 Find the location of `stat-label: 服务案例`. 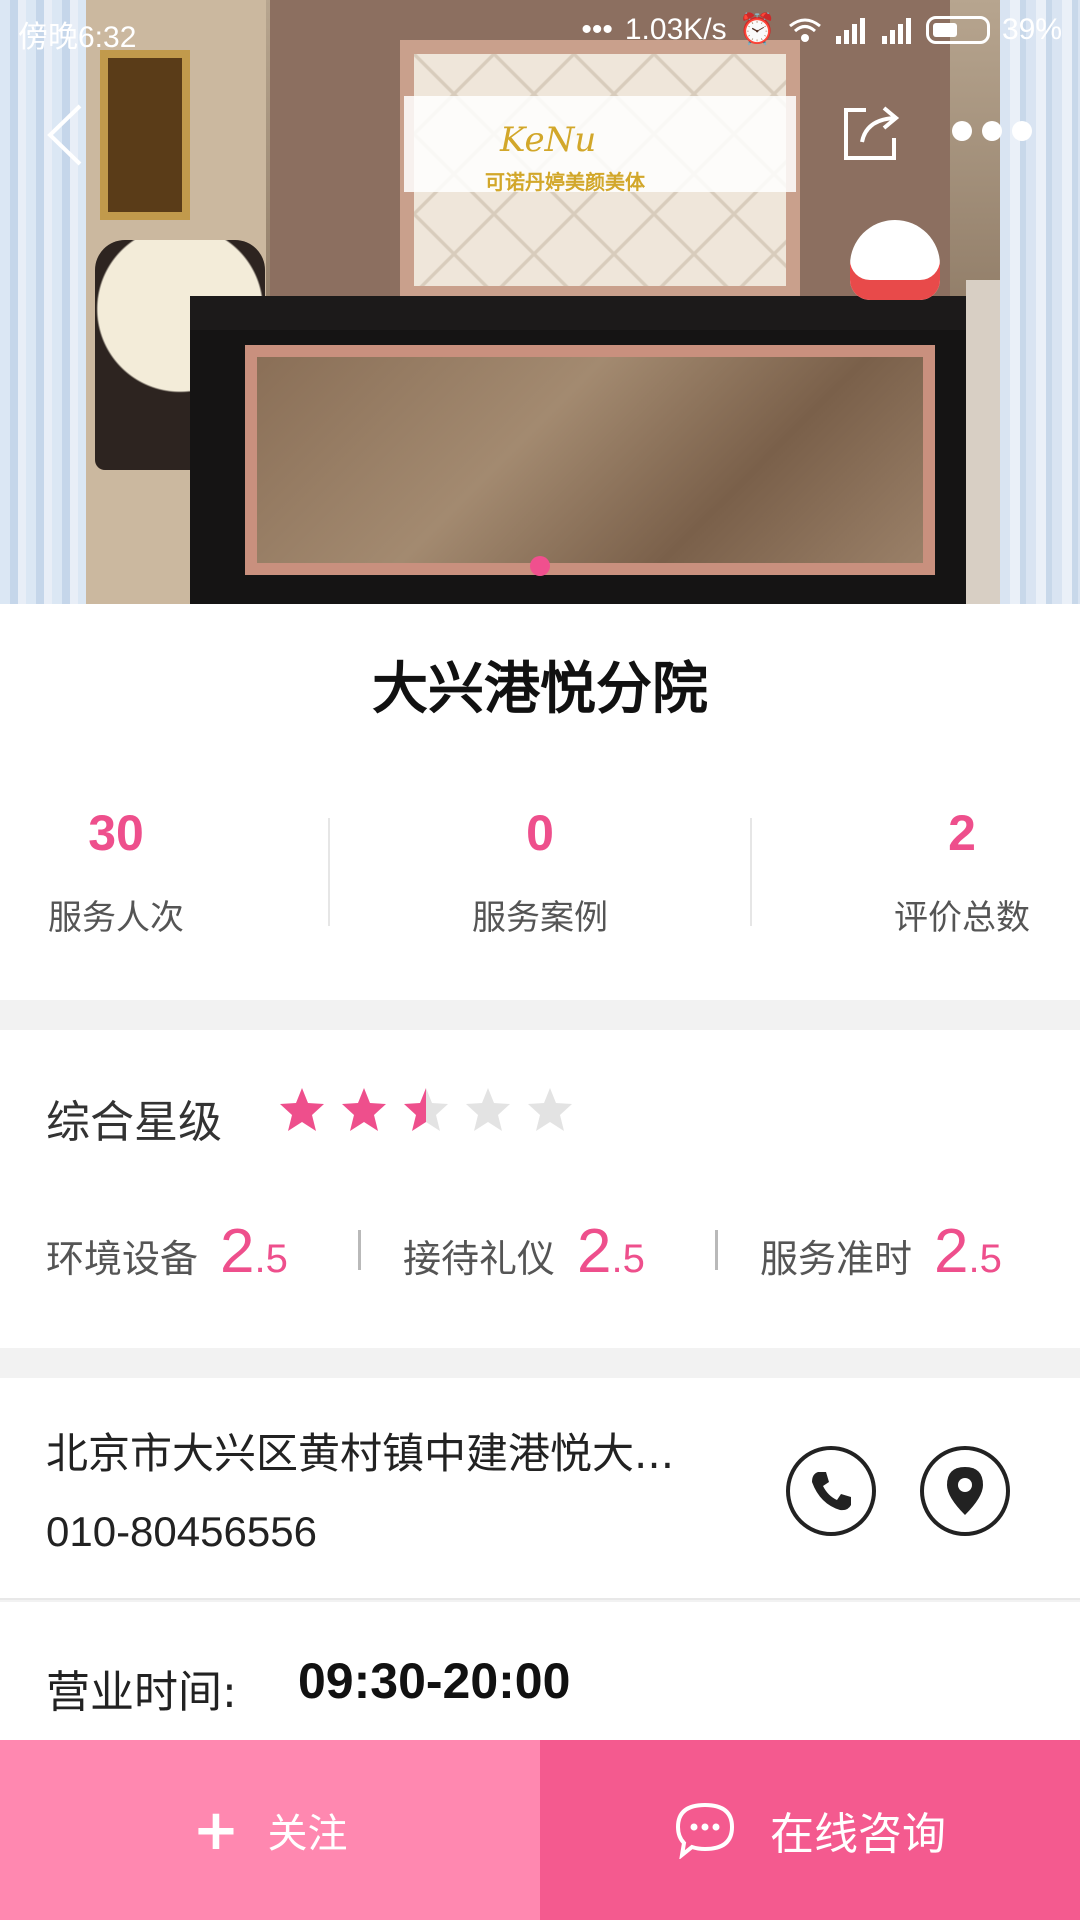

stat-label: 服务案例 is located at coordinates (540, 918).